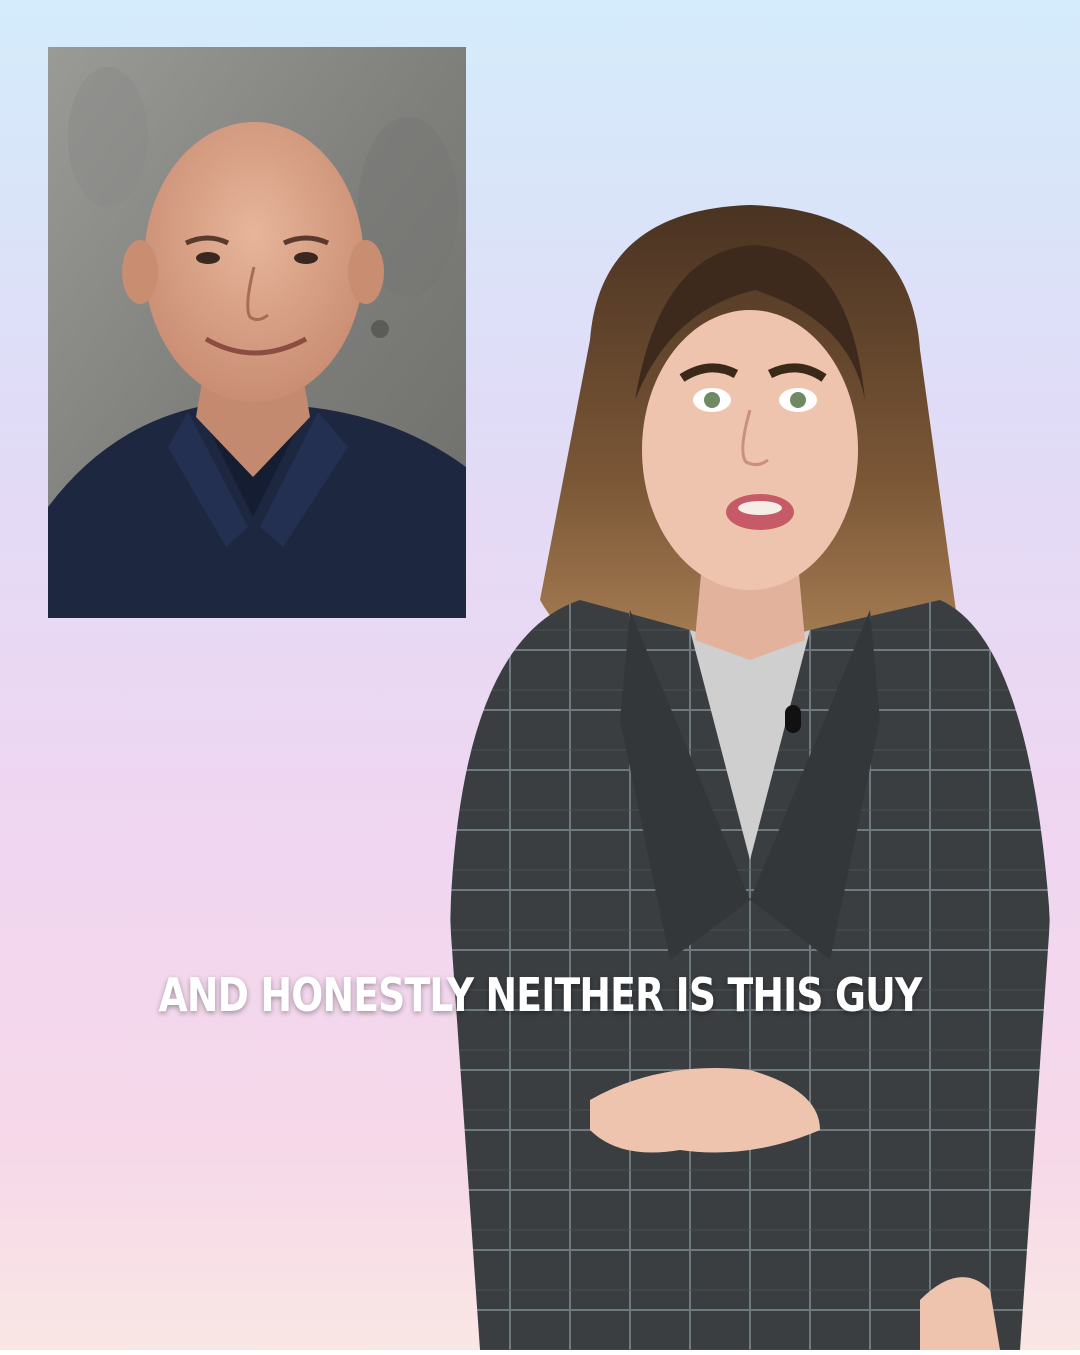 The image size is (1080, 1355). I want to click on caption-text: AND HONESTLY NEITHER IS THIS GUY, so click(540, 995).